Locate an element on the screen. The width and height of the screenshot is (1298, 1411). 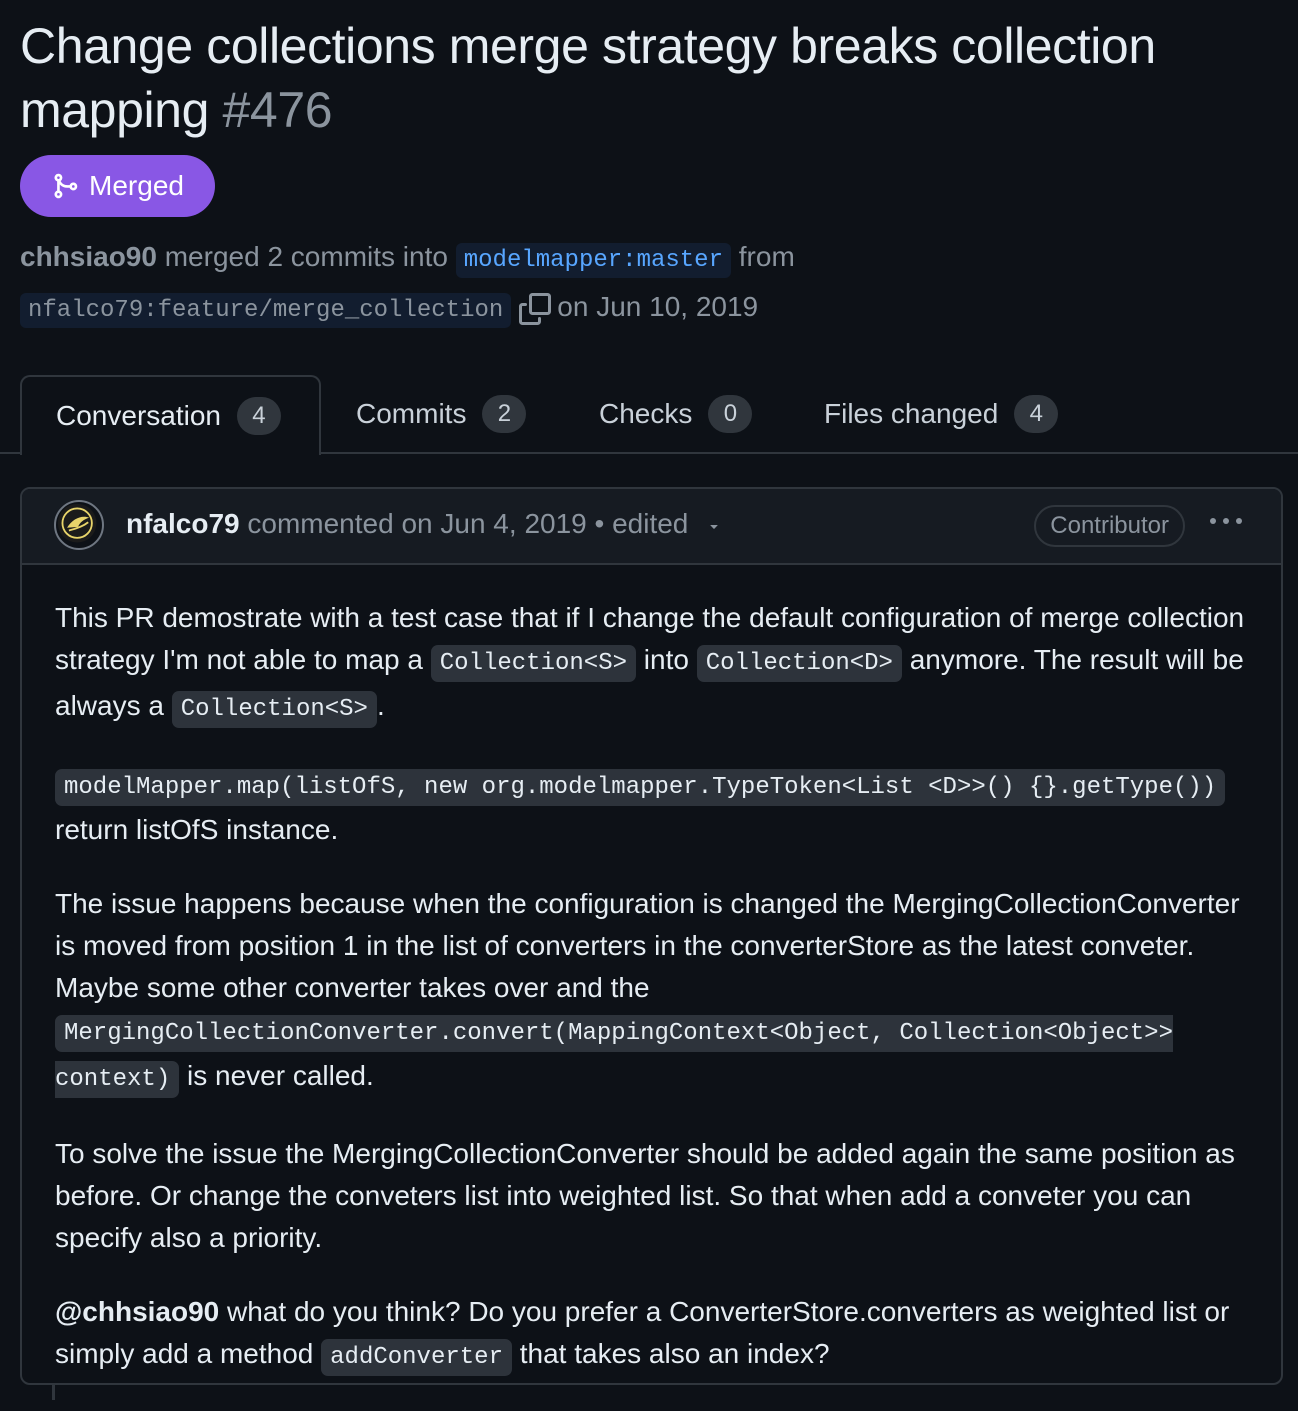
tab-checks: Checks 0 is located at coordinates (676, 414).